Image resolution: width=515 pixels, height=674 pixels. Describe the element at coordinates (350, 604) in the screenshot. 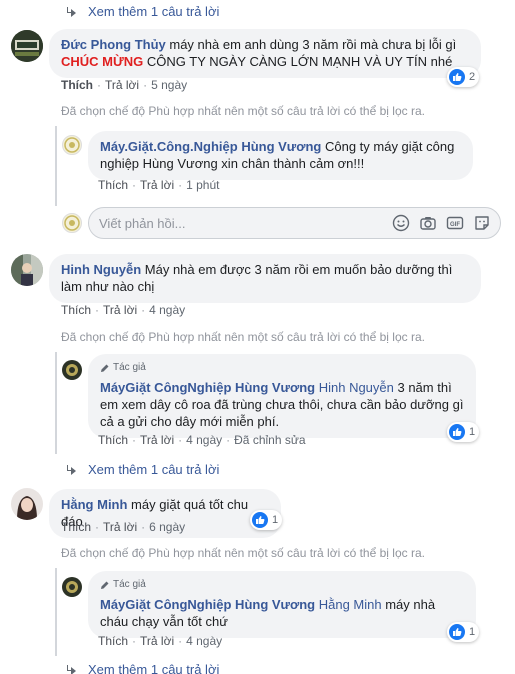

I see `mention: Hằng Minh` at that location.